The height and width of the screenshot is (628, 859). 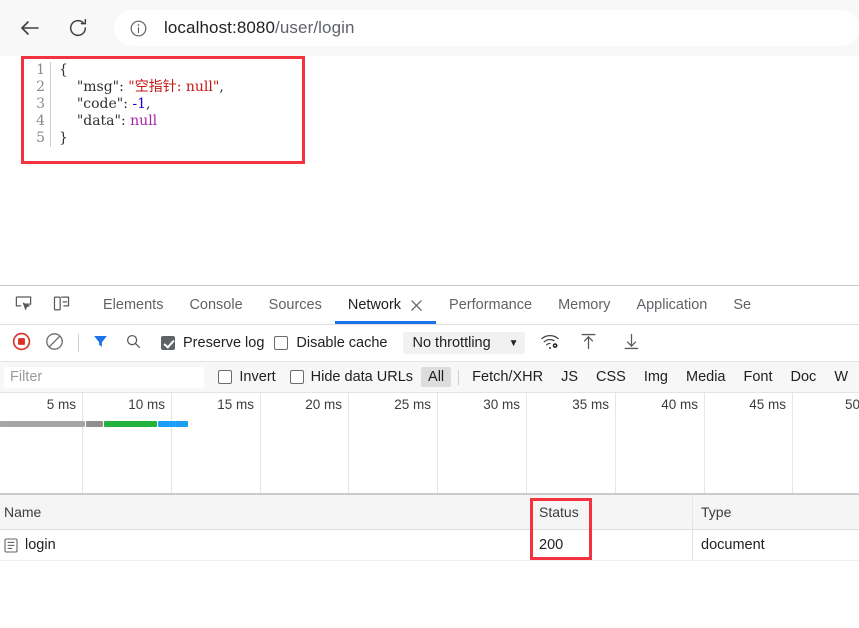 What do you see at coordinates (265, 512) in the screenshot?
I see `column-header-name: Name` at bounding box center [265, 512].